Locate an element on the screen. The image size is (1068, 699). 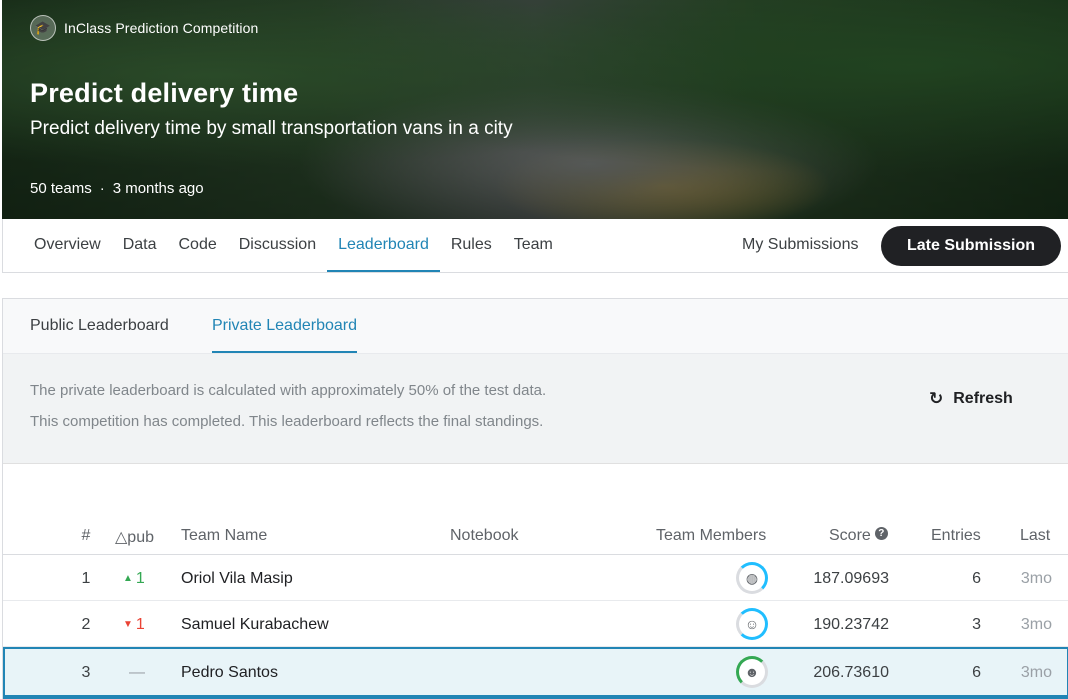
refresh-icon: ↻ is located at coordinates (936, 398).